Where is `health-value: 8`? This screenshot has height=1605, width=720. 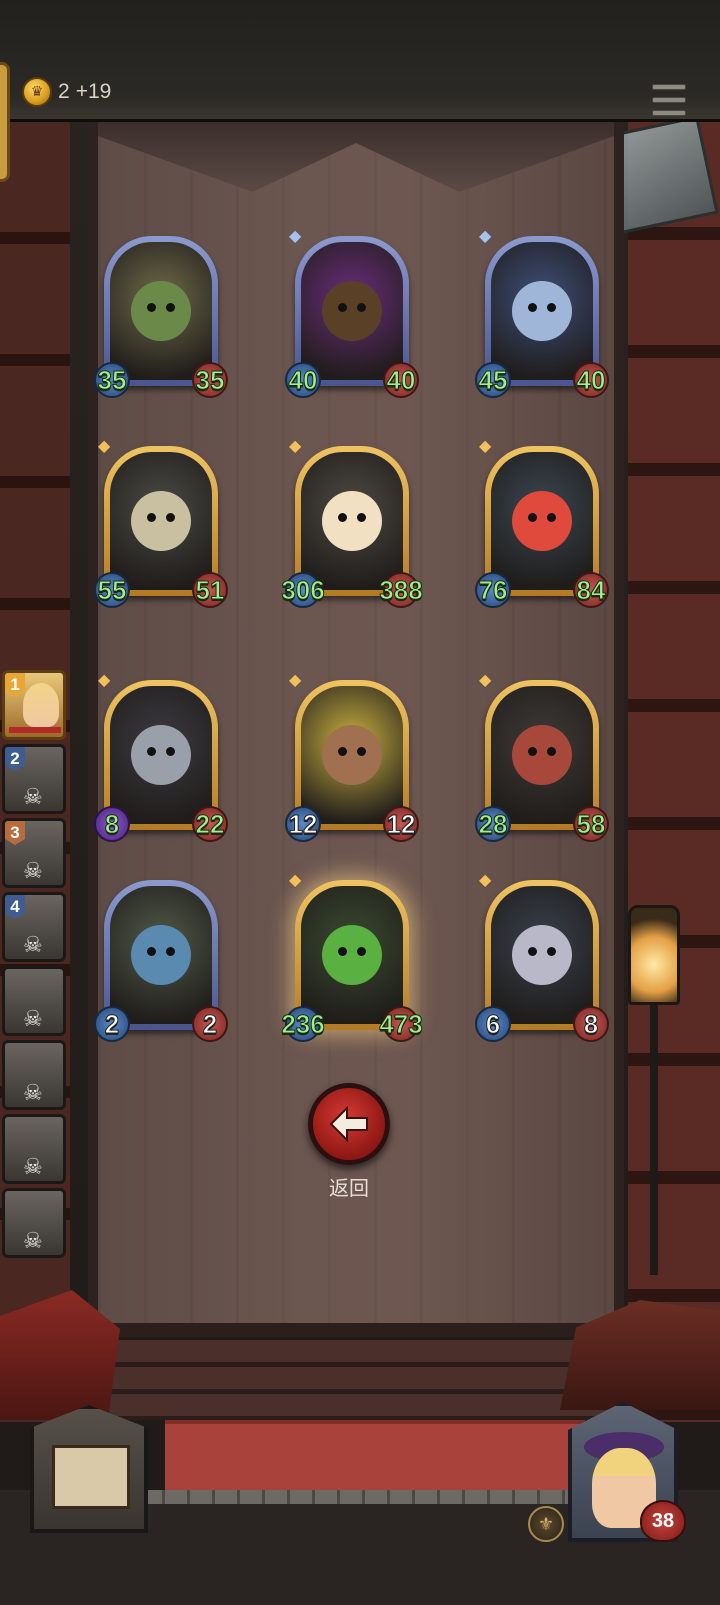 health-value: 8 is located at coordinates (591, 1023).